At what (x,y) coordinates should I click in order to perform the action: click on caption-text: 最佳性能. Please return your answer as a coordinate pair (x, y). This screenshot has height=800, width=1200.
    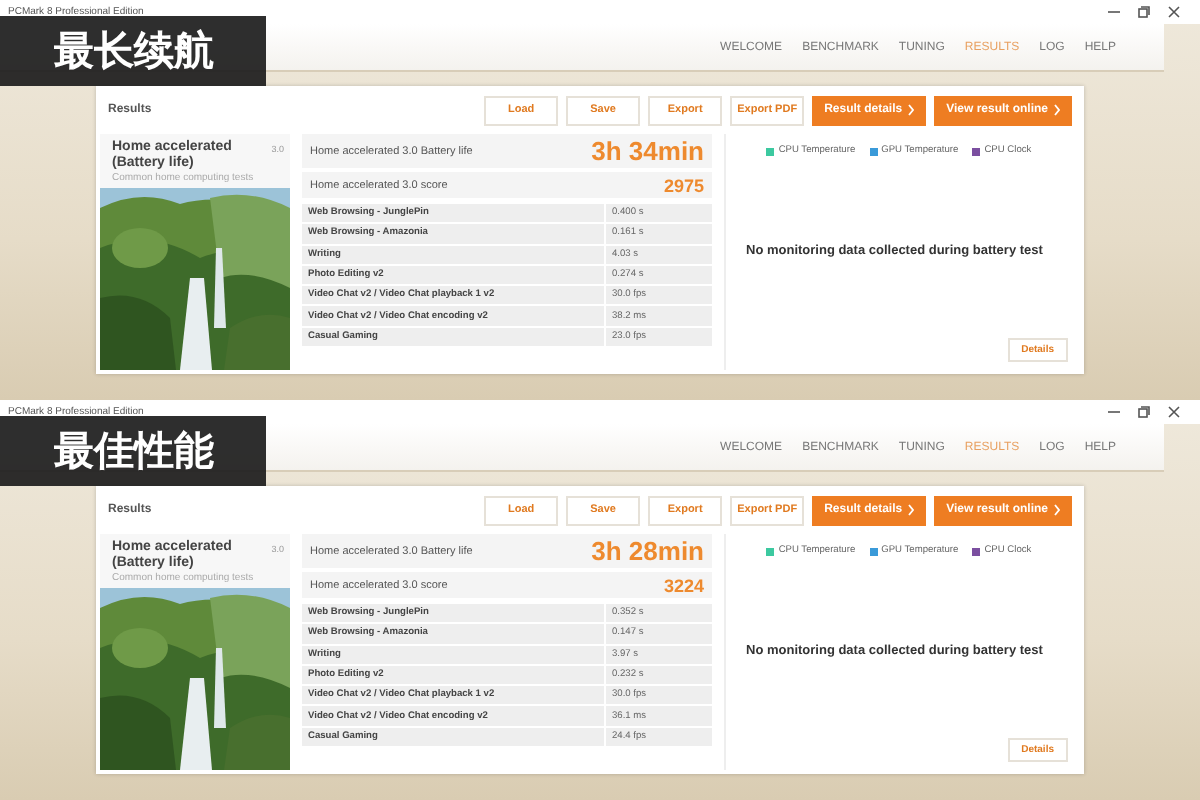
    Looking at the image, I should click on (134, 451).